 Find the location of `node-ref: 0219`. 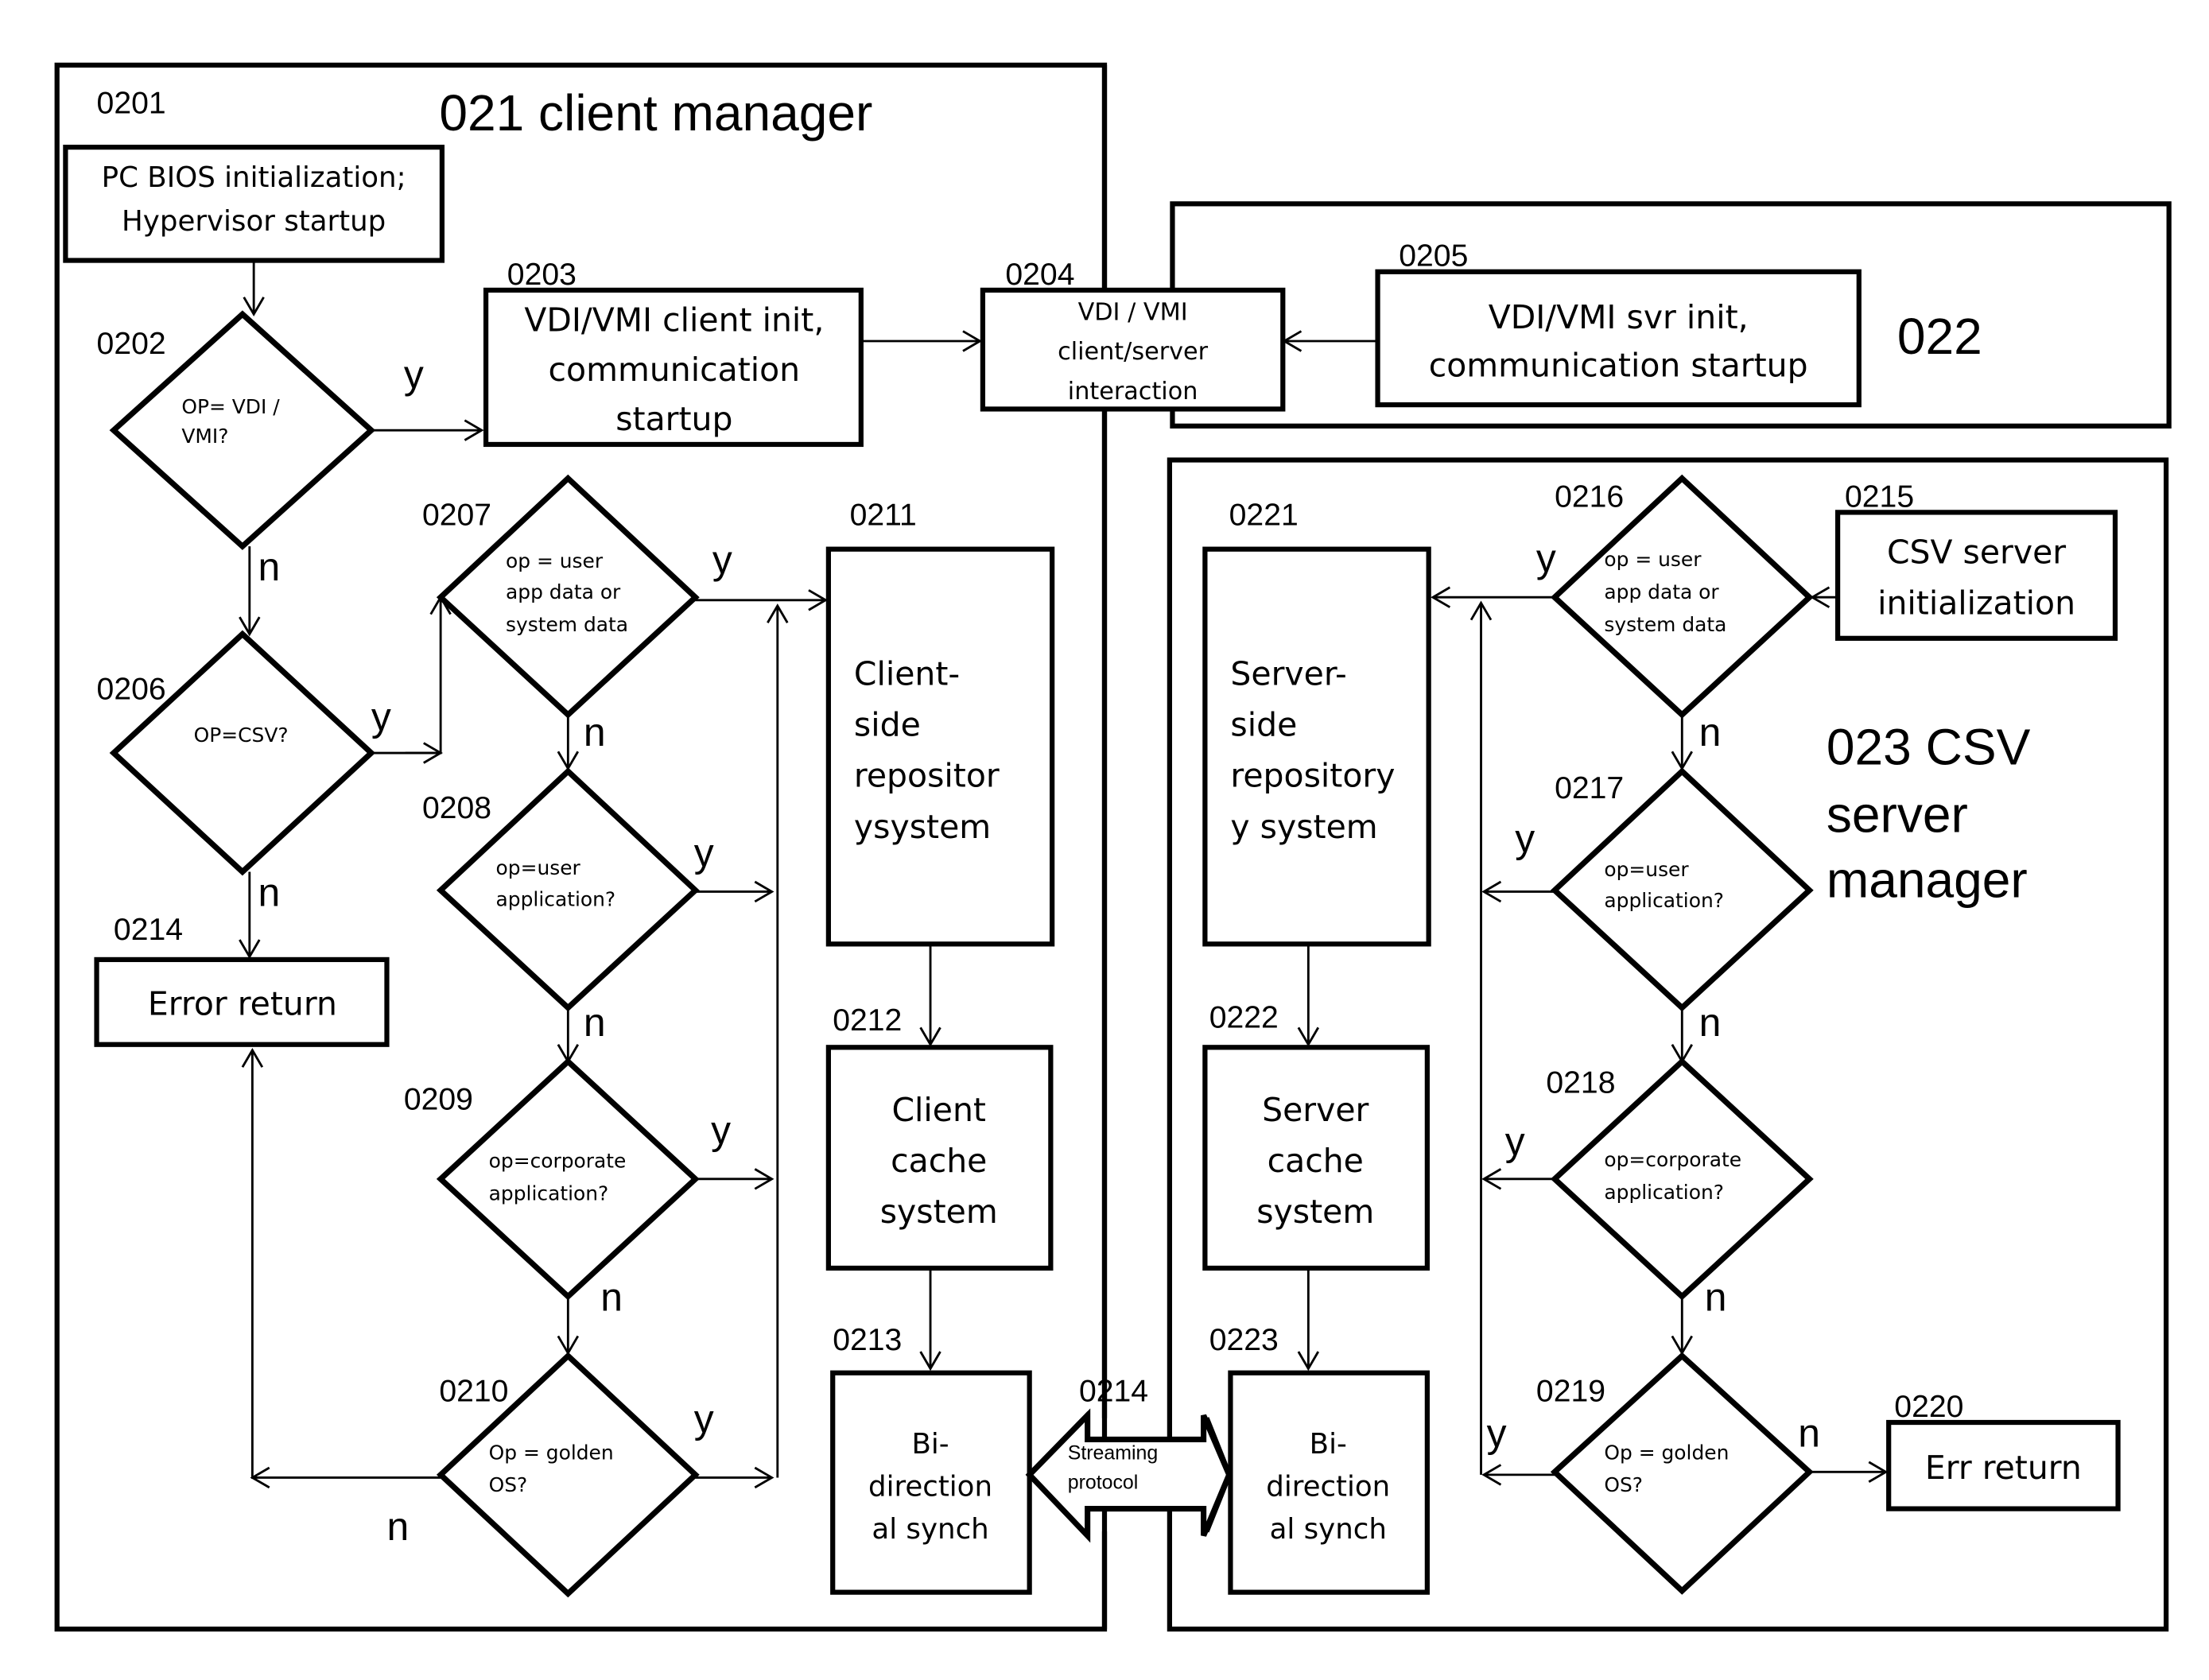

node-ref: 0219 is located at coordinates (1570, 1391).